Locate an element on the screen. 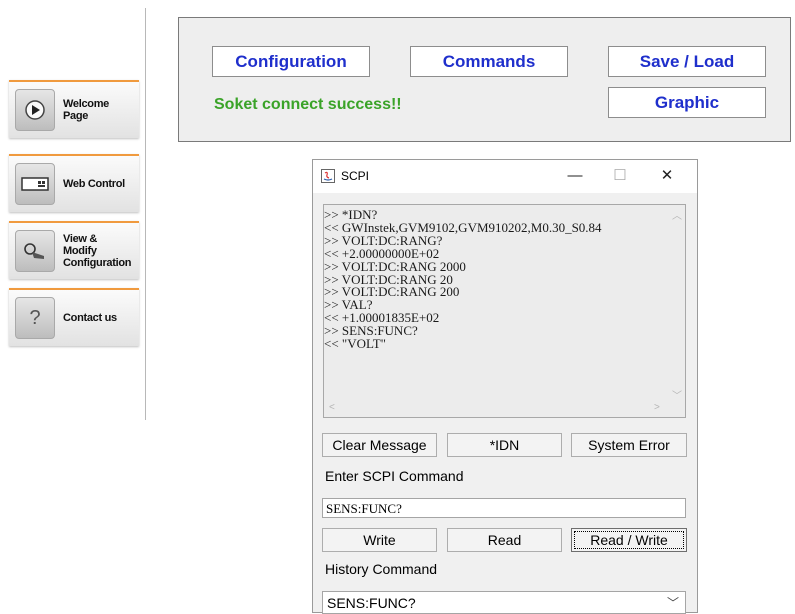  configuration-button: Configuration is located at coordinates (291, 61).